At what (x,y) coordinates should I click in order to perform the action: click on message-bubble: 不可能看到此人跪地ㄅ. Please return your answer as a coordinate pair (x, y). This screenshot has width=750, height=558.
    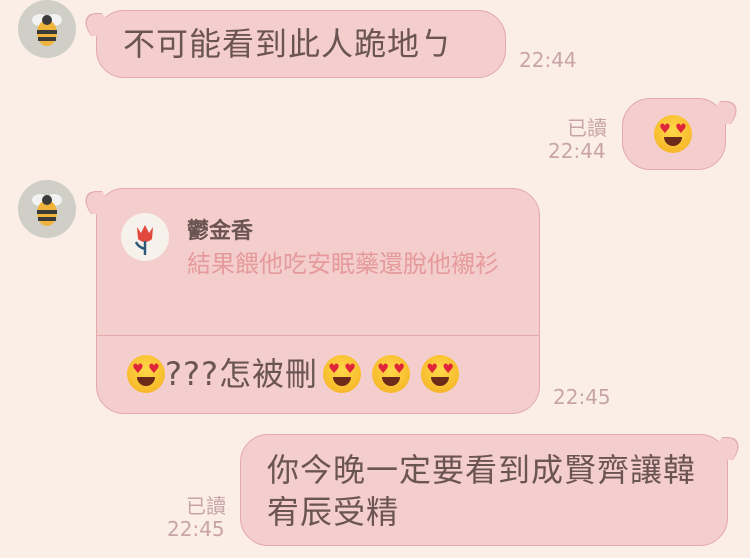
    Looking at the image, I should click on (301, 44).